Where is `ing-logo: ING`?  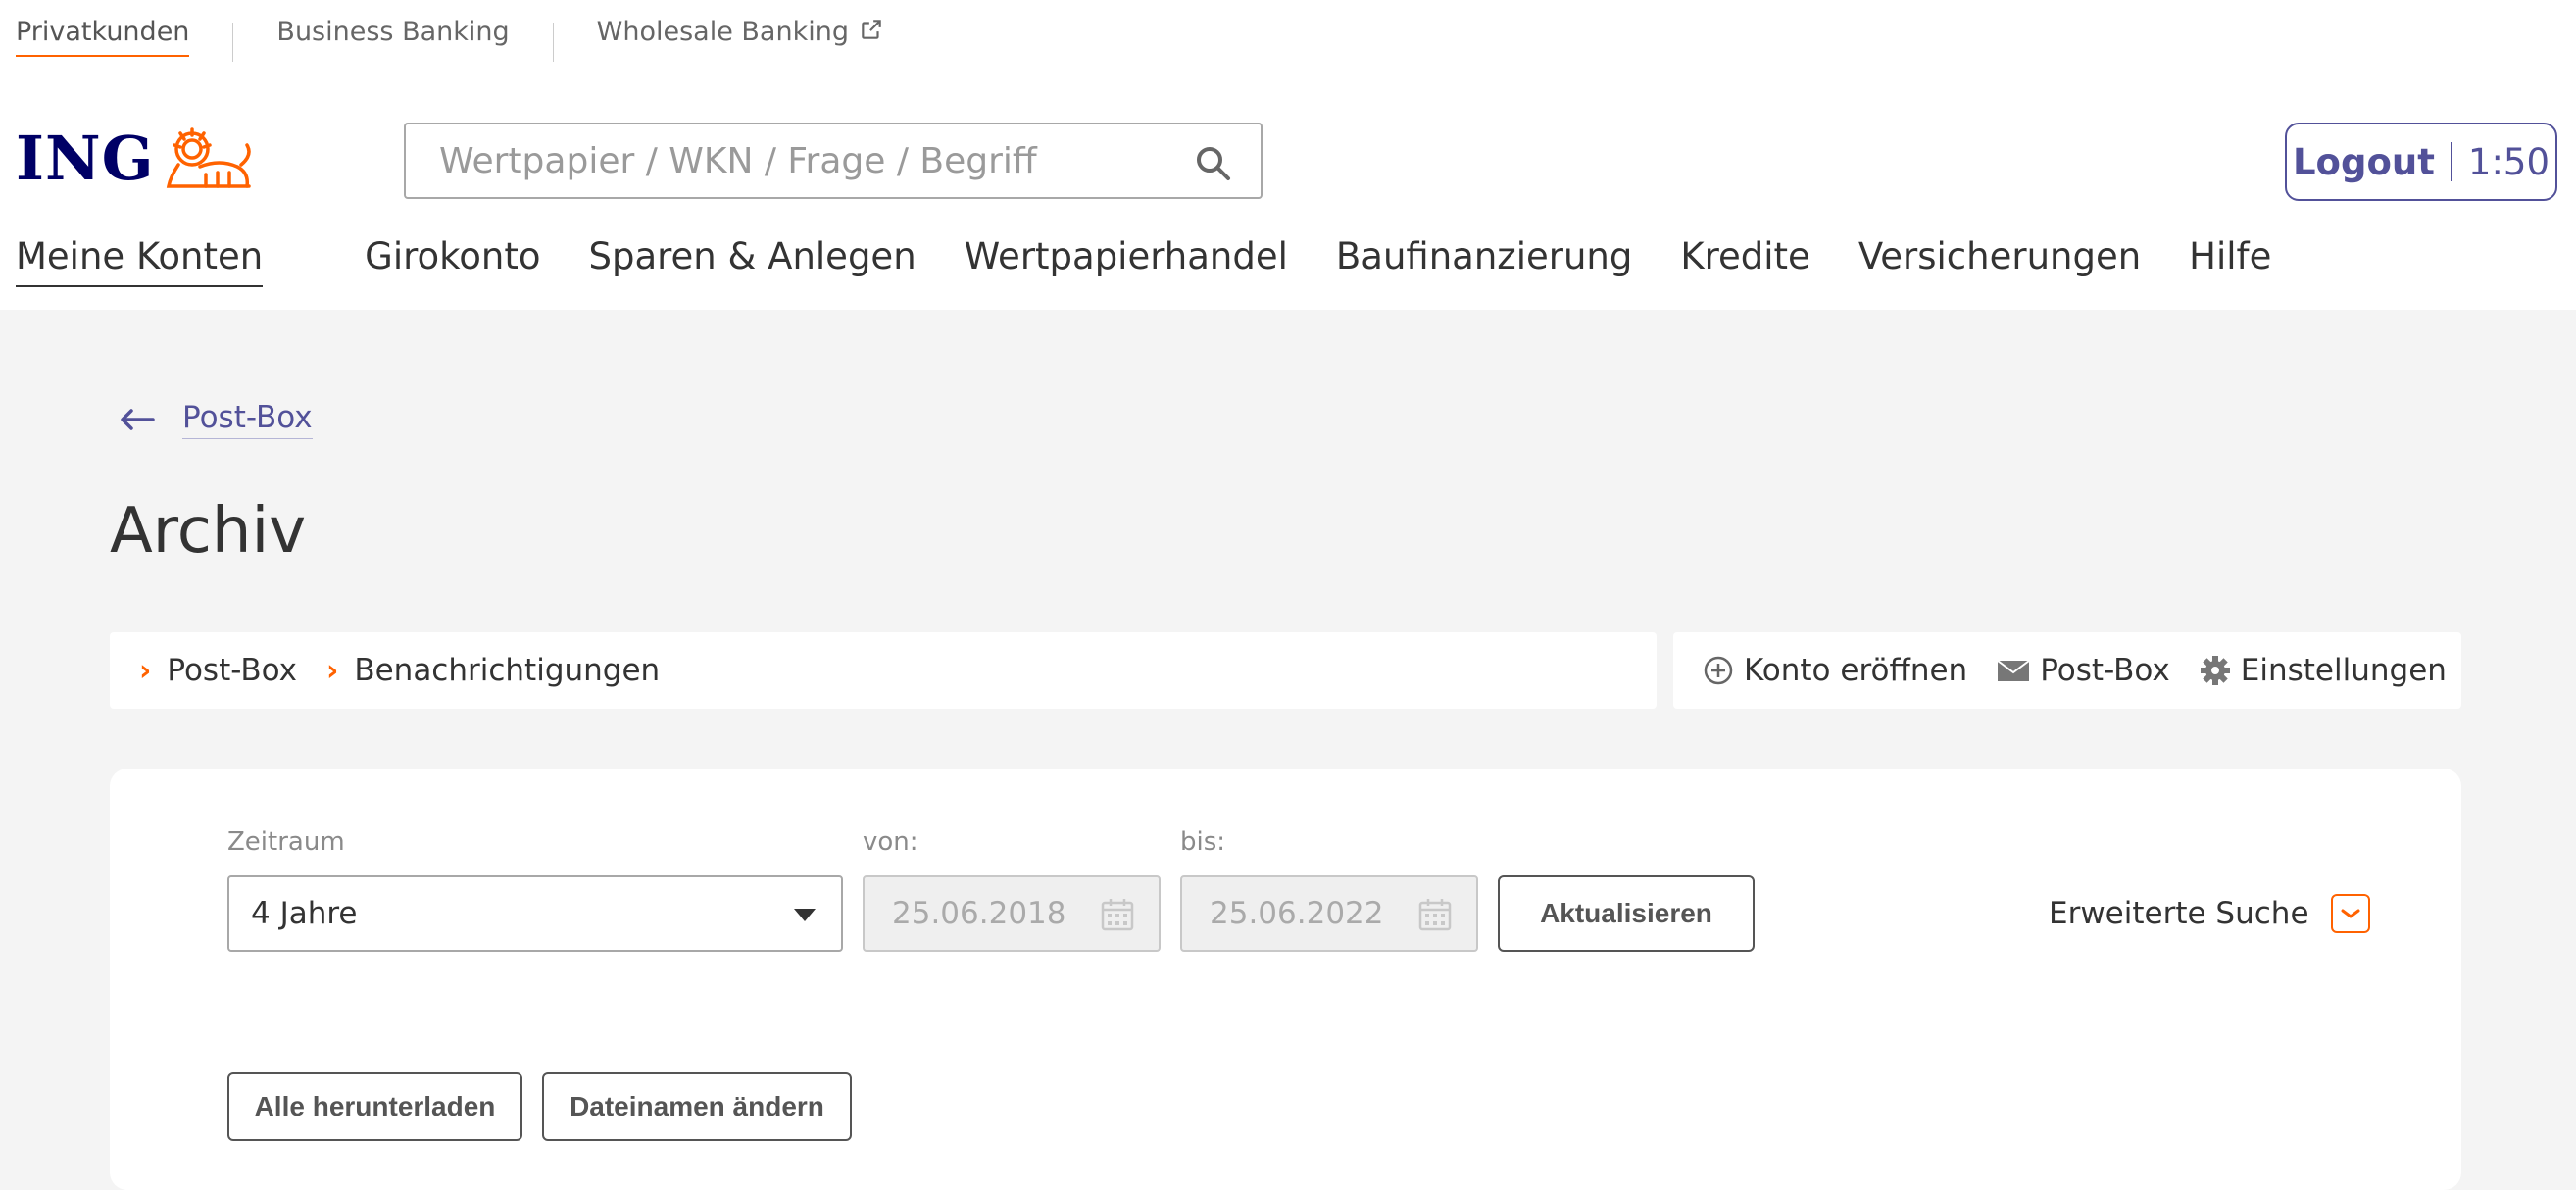
ing-logo: ING is located at coordinates (135, 158).